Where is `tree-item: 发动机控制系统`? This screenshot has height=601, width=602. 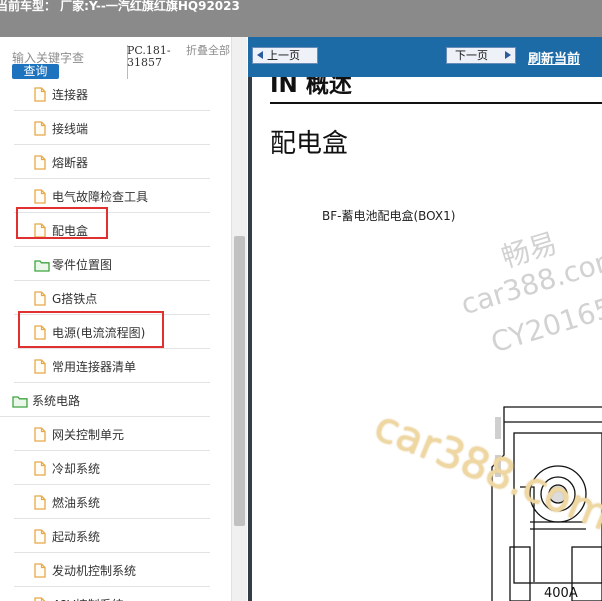 tree-item: 发动机控制系统 is located at coordinates (112, 570).